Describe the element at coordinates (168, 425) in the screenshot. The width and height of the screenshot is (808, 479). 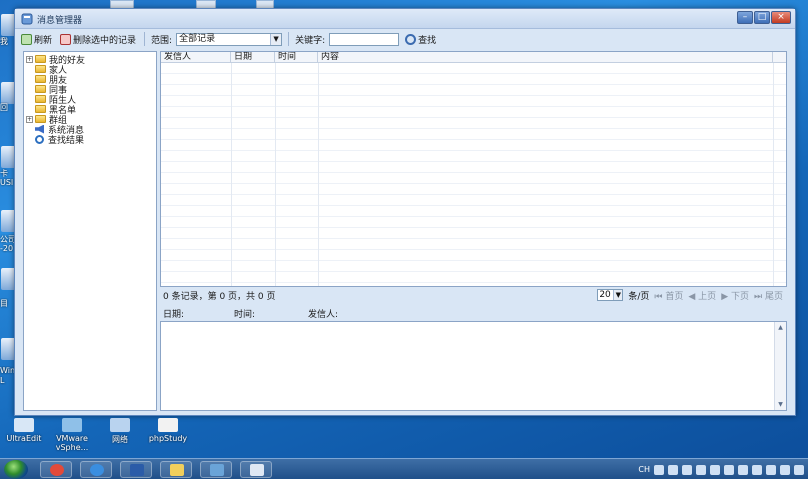
I see `phpstudy-icon` at that location.